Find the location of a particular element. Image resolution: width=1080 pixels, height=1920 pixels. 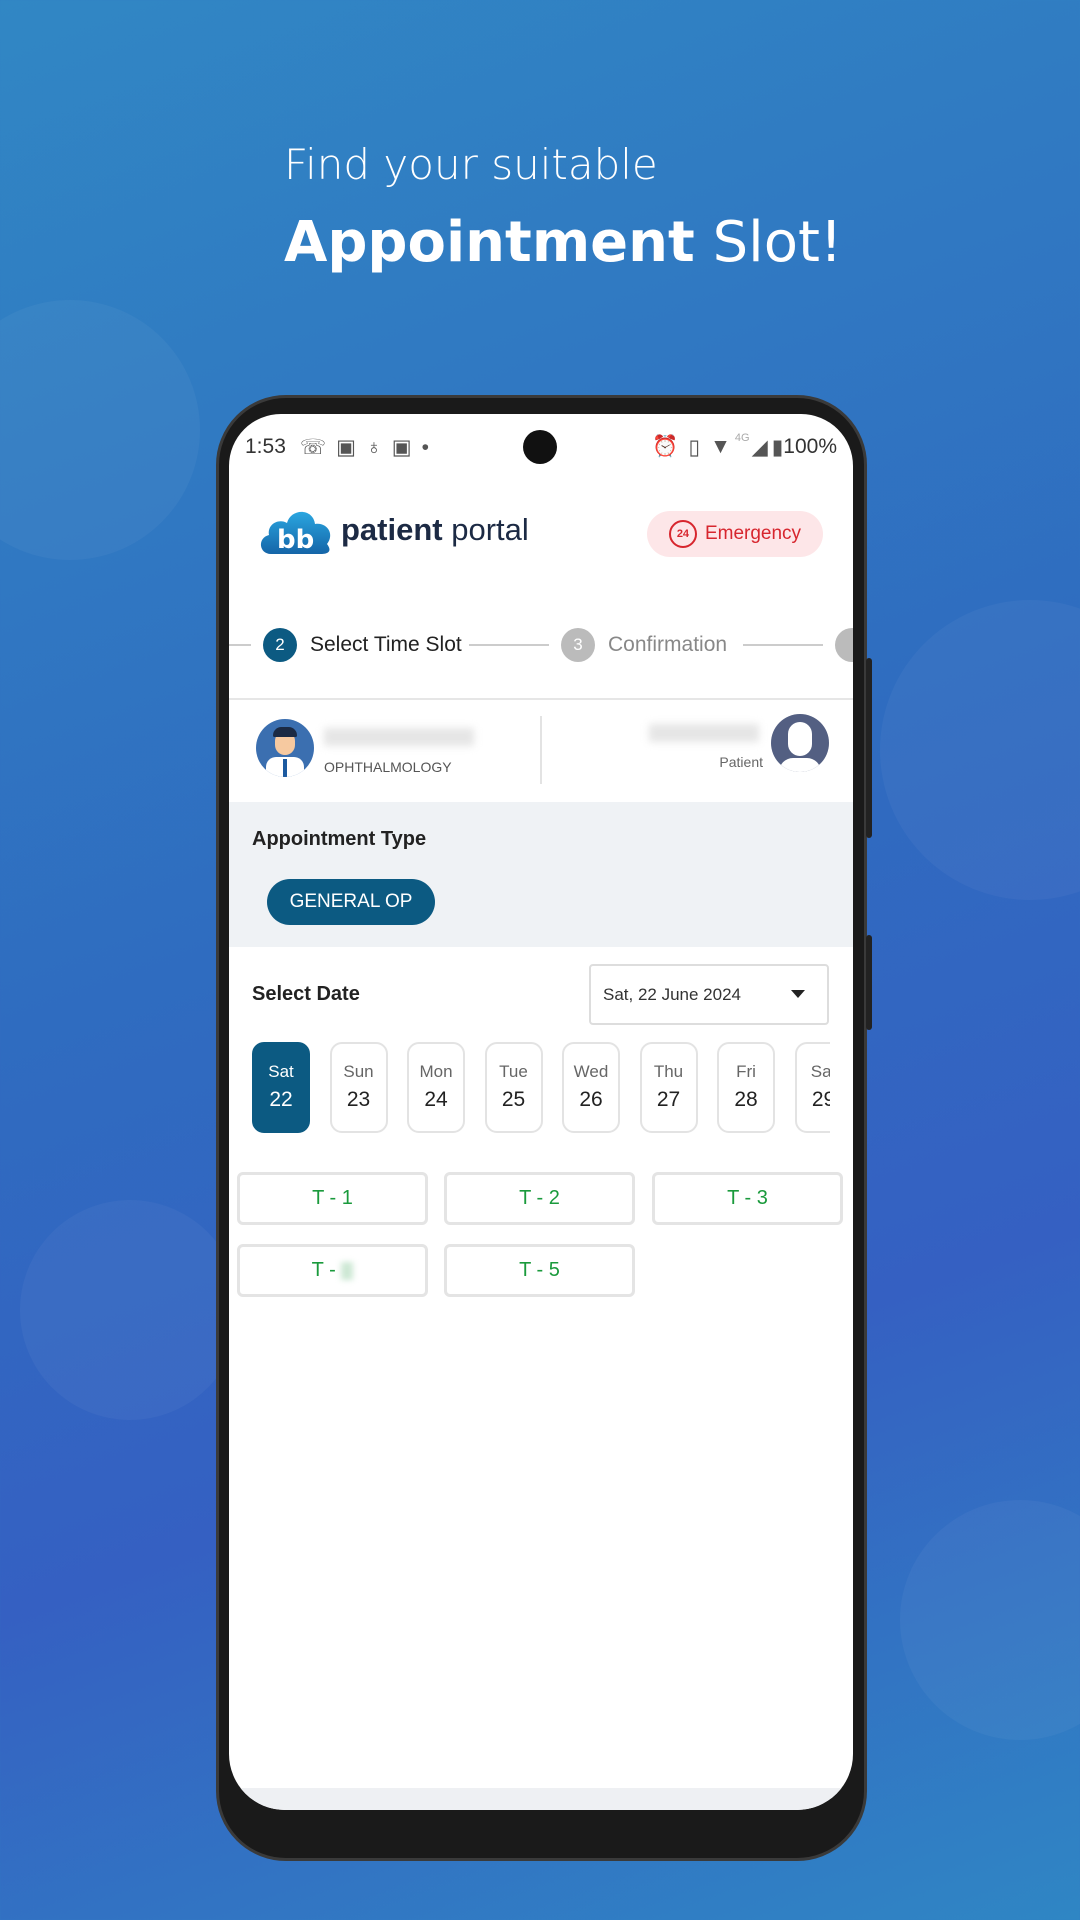

date-strip: Sat 22 Sun 23 Mon 24 Tue 25 Wed 26 Thu 27 Fri 28 Sat 29 is located at coordinates (529, 1089).